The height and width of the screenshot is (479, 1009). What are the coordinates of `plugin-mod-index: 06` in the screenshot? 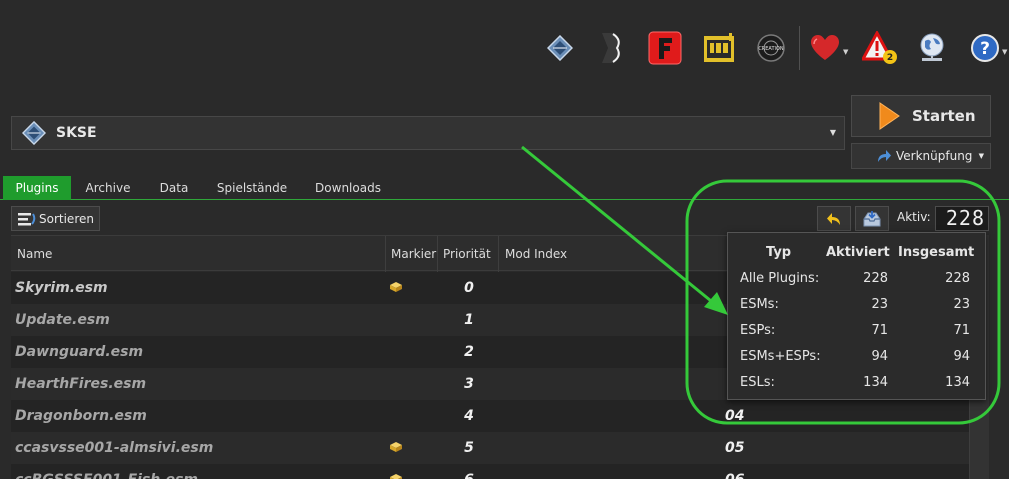 It's located at (734, 471).